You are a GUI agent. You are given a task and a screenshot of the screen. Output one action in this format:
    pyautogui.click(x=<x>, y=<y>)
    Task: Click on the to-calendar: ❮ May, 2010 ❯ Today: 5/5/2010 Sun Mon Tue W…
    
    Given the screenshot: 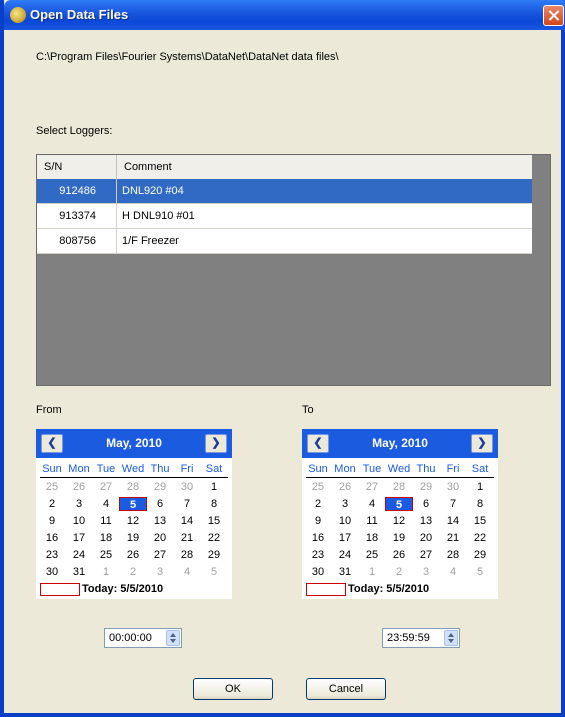 What is the action you would take?
    pyautogui.click(x=400, y=514)
    